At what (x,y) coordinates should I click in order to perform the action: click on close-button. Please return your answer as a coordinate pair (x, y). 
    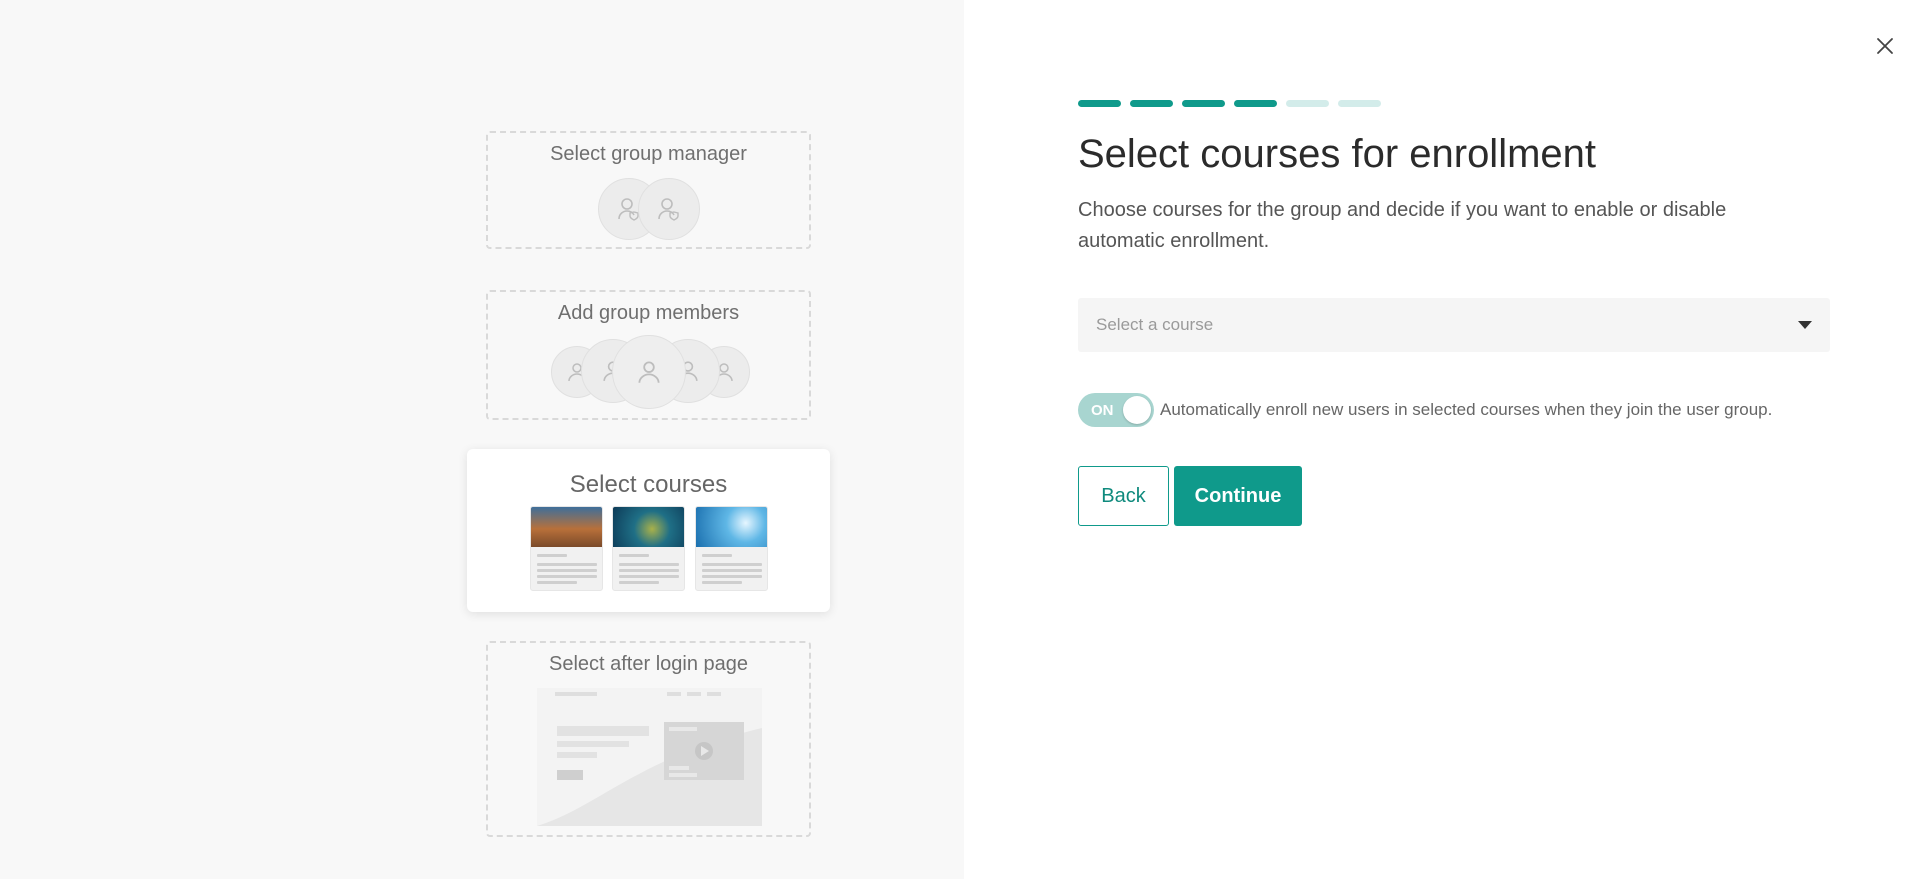
    Looking at the image, I should click on (1885, 46).